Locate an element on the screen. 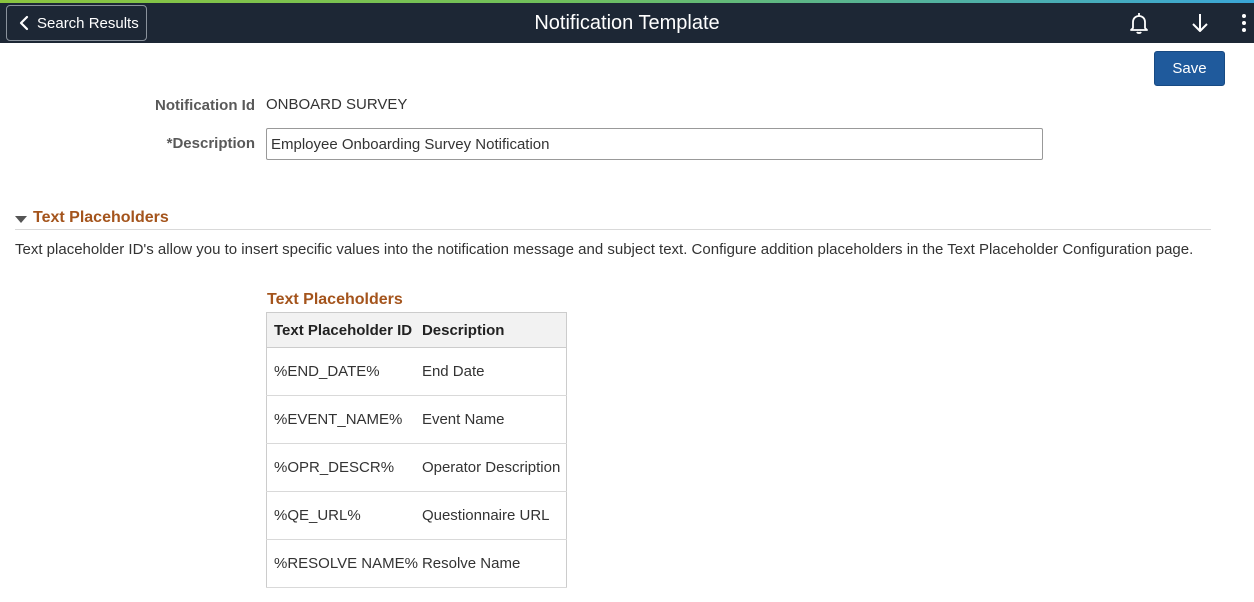  more-vertical-icon is located at coordinates (1244, 23).